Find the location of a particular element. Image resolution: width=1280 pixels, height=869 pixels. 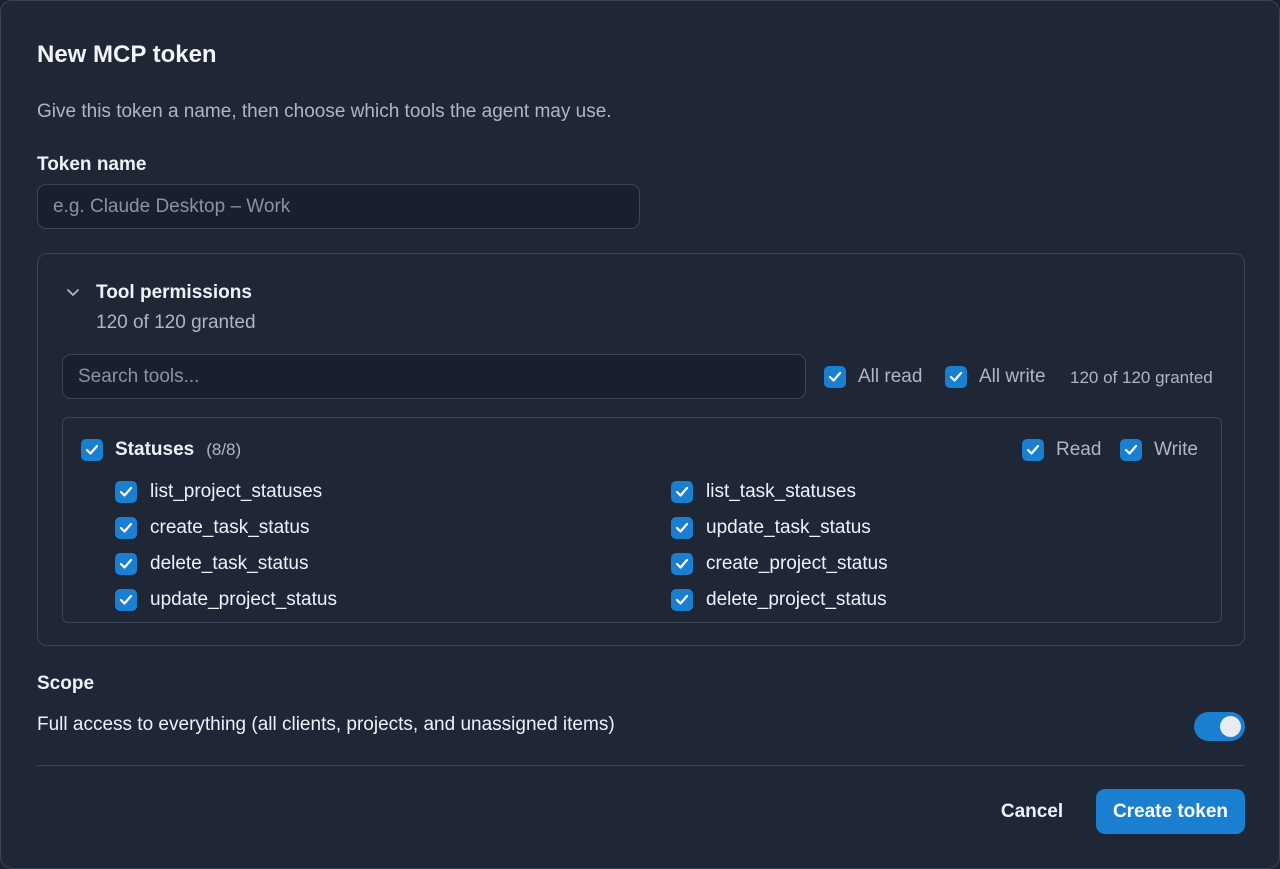

tool-item: delete_task_status is located at coordinates (211, 564).